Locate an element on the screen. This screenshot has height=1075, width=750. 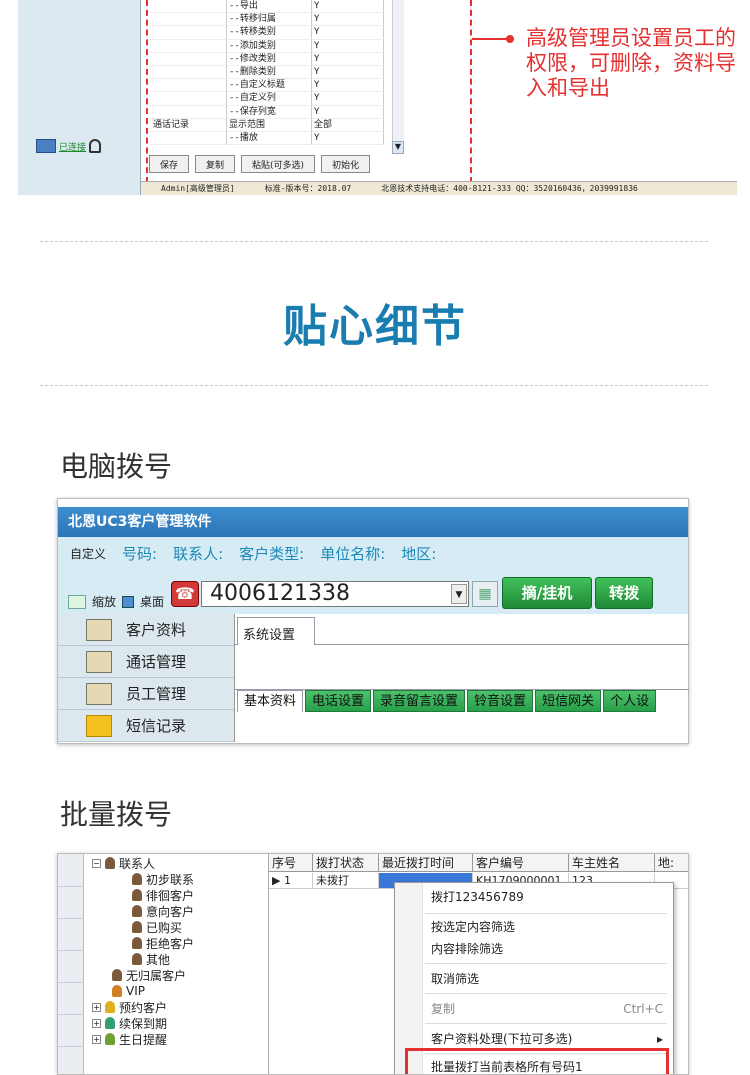
field-customer-type: 客户类型: is located at coordinates (272, 553).